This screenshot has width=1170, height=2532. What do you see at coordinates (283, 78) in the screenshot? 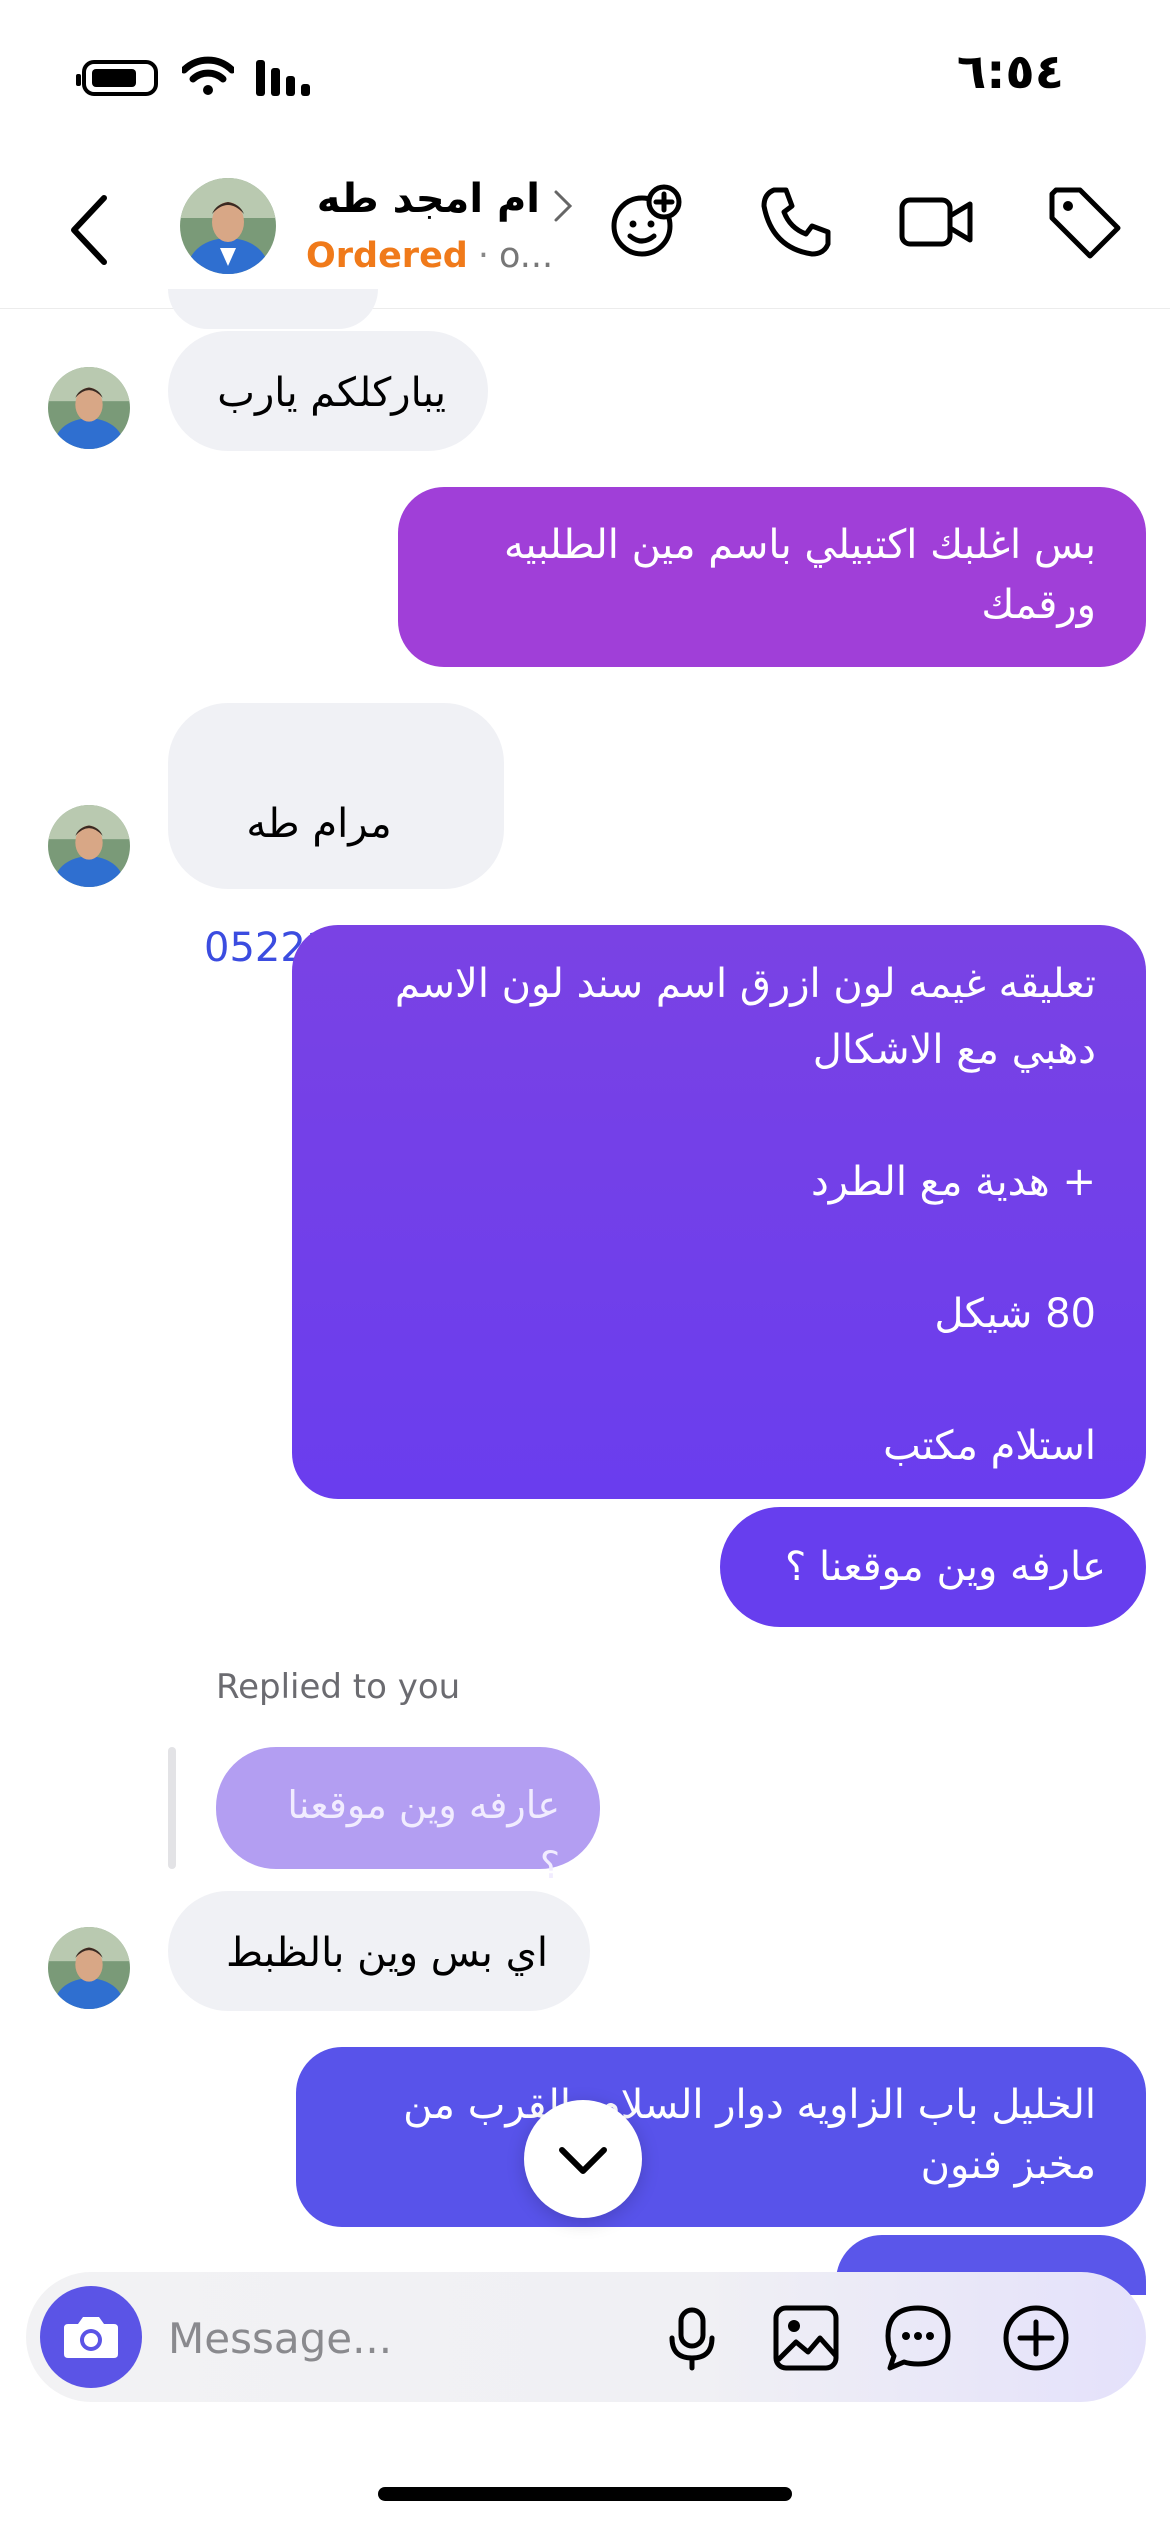
I see `signal-icon` at bounding box center [283, 78].